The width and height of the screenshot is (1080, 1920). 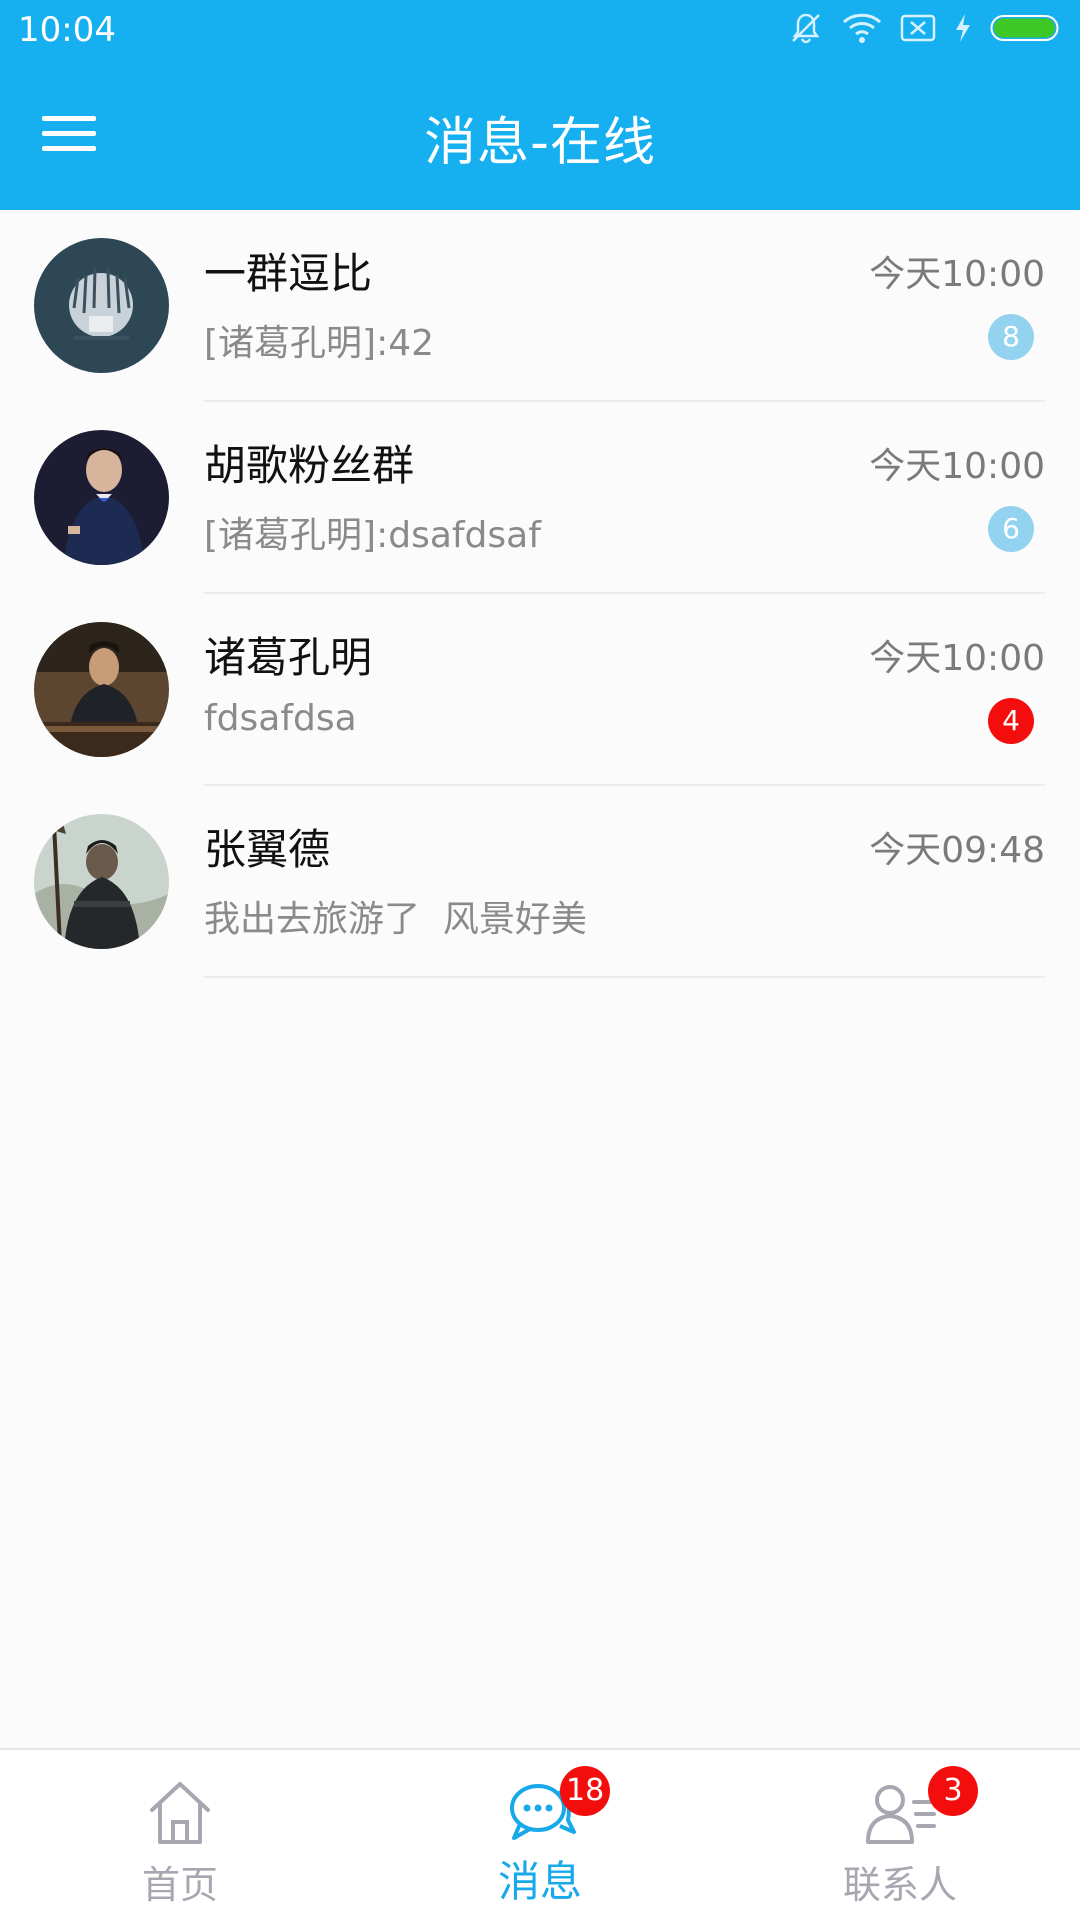 I want to click on page-title: 消息-在线, so click(x=540, y=143).